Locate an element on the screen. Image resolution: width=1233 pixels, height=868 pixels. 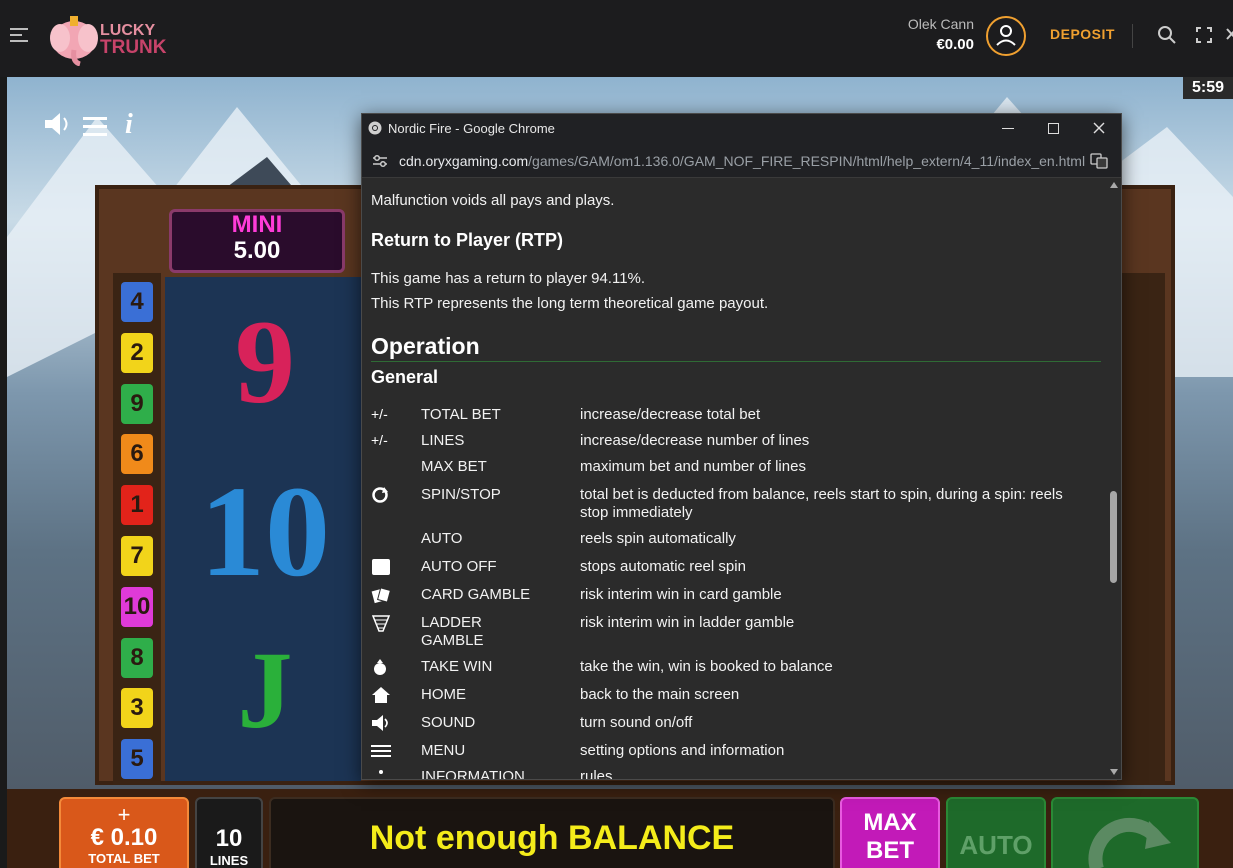
help-row-name: MAX BET is located at coordinates (454, 466).